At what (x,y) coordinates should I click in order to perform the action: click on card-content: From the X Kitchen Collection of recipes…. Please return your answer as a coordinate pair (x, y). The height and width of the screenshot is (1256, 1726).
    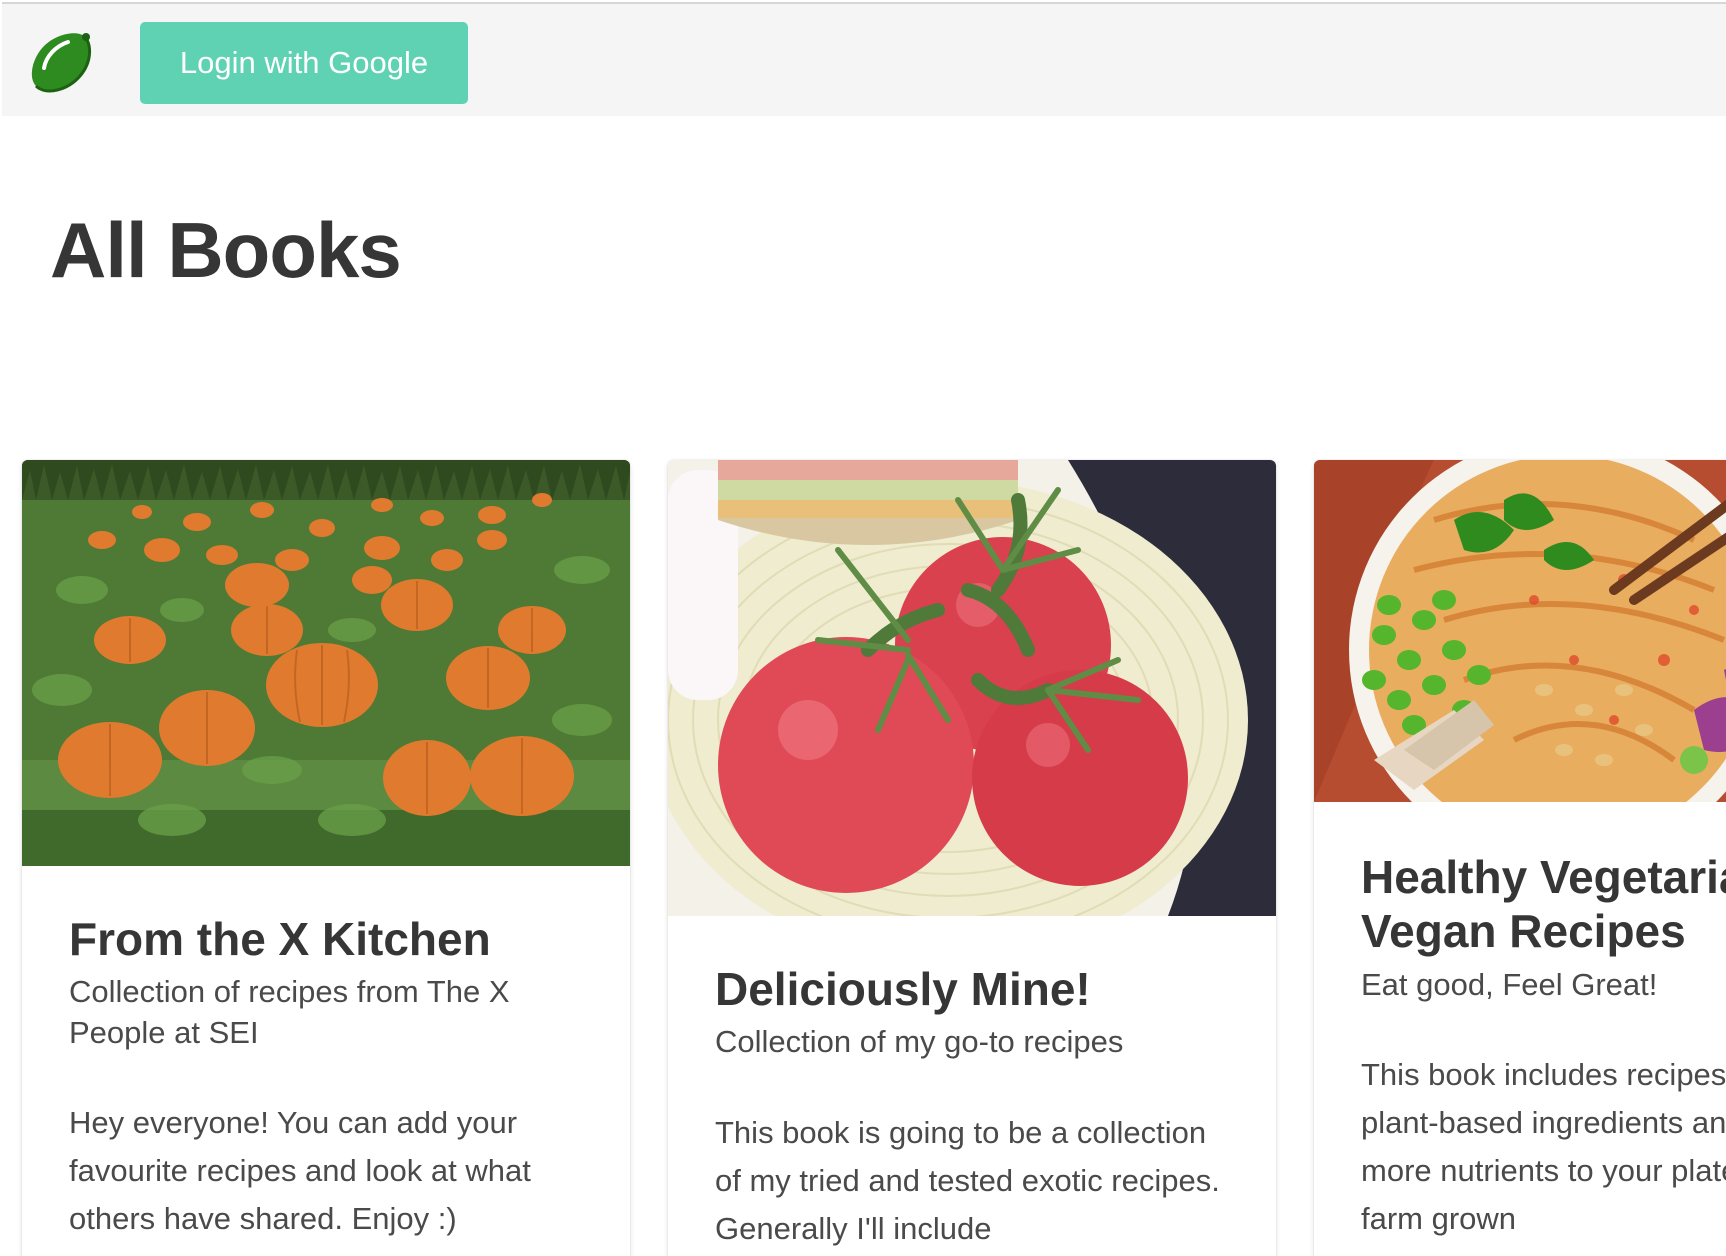
    Looking at the image, I should click on (326, 1054).